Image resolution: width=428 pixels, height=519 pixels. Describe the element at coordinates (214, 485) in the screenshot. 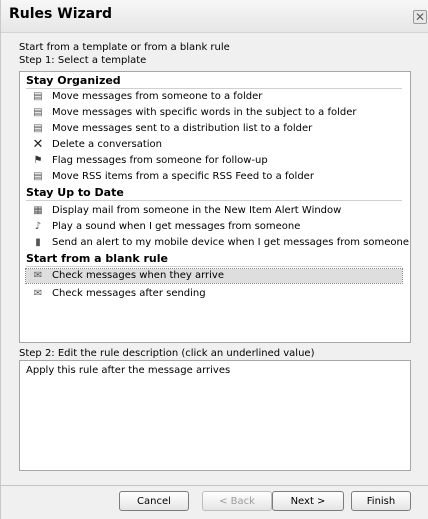

I see `button-divider` at that location.